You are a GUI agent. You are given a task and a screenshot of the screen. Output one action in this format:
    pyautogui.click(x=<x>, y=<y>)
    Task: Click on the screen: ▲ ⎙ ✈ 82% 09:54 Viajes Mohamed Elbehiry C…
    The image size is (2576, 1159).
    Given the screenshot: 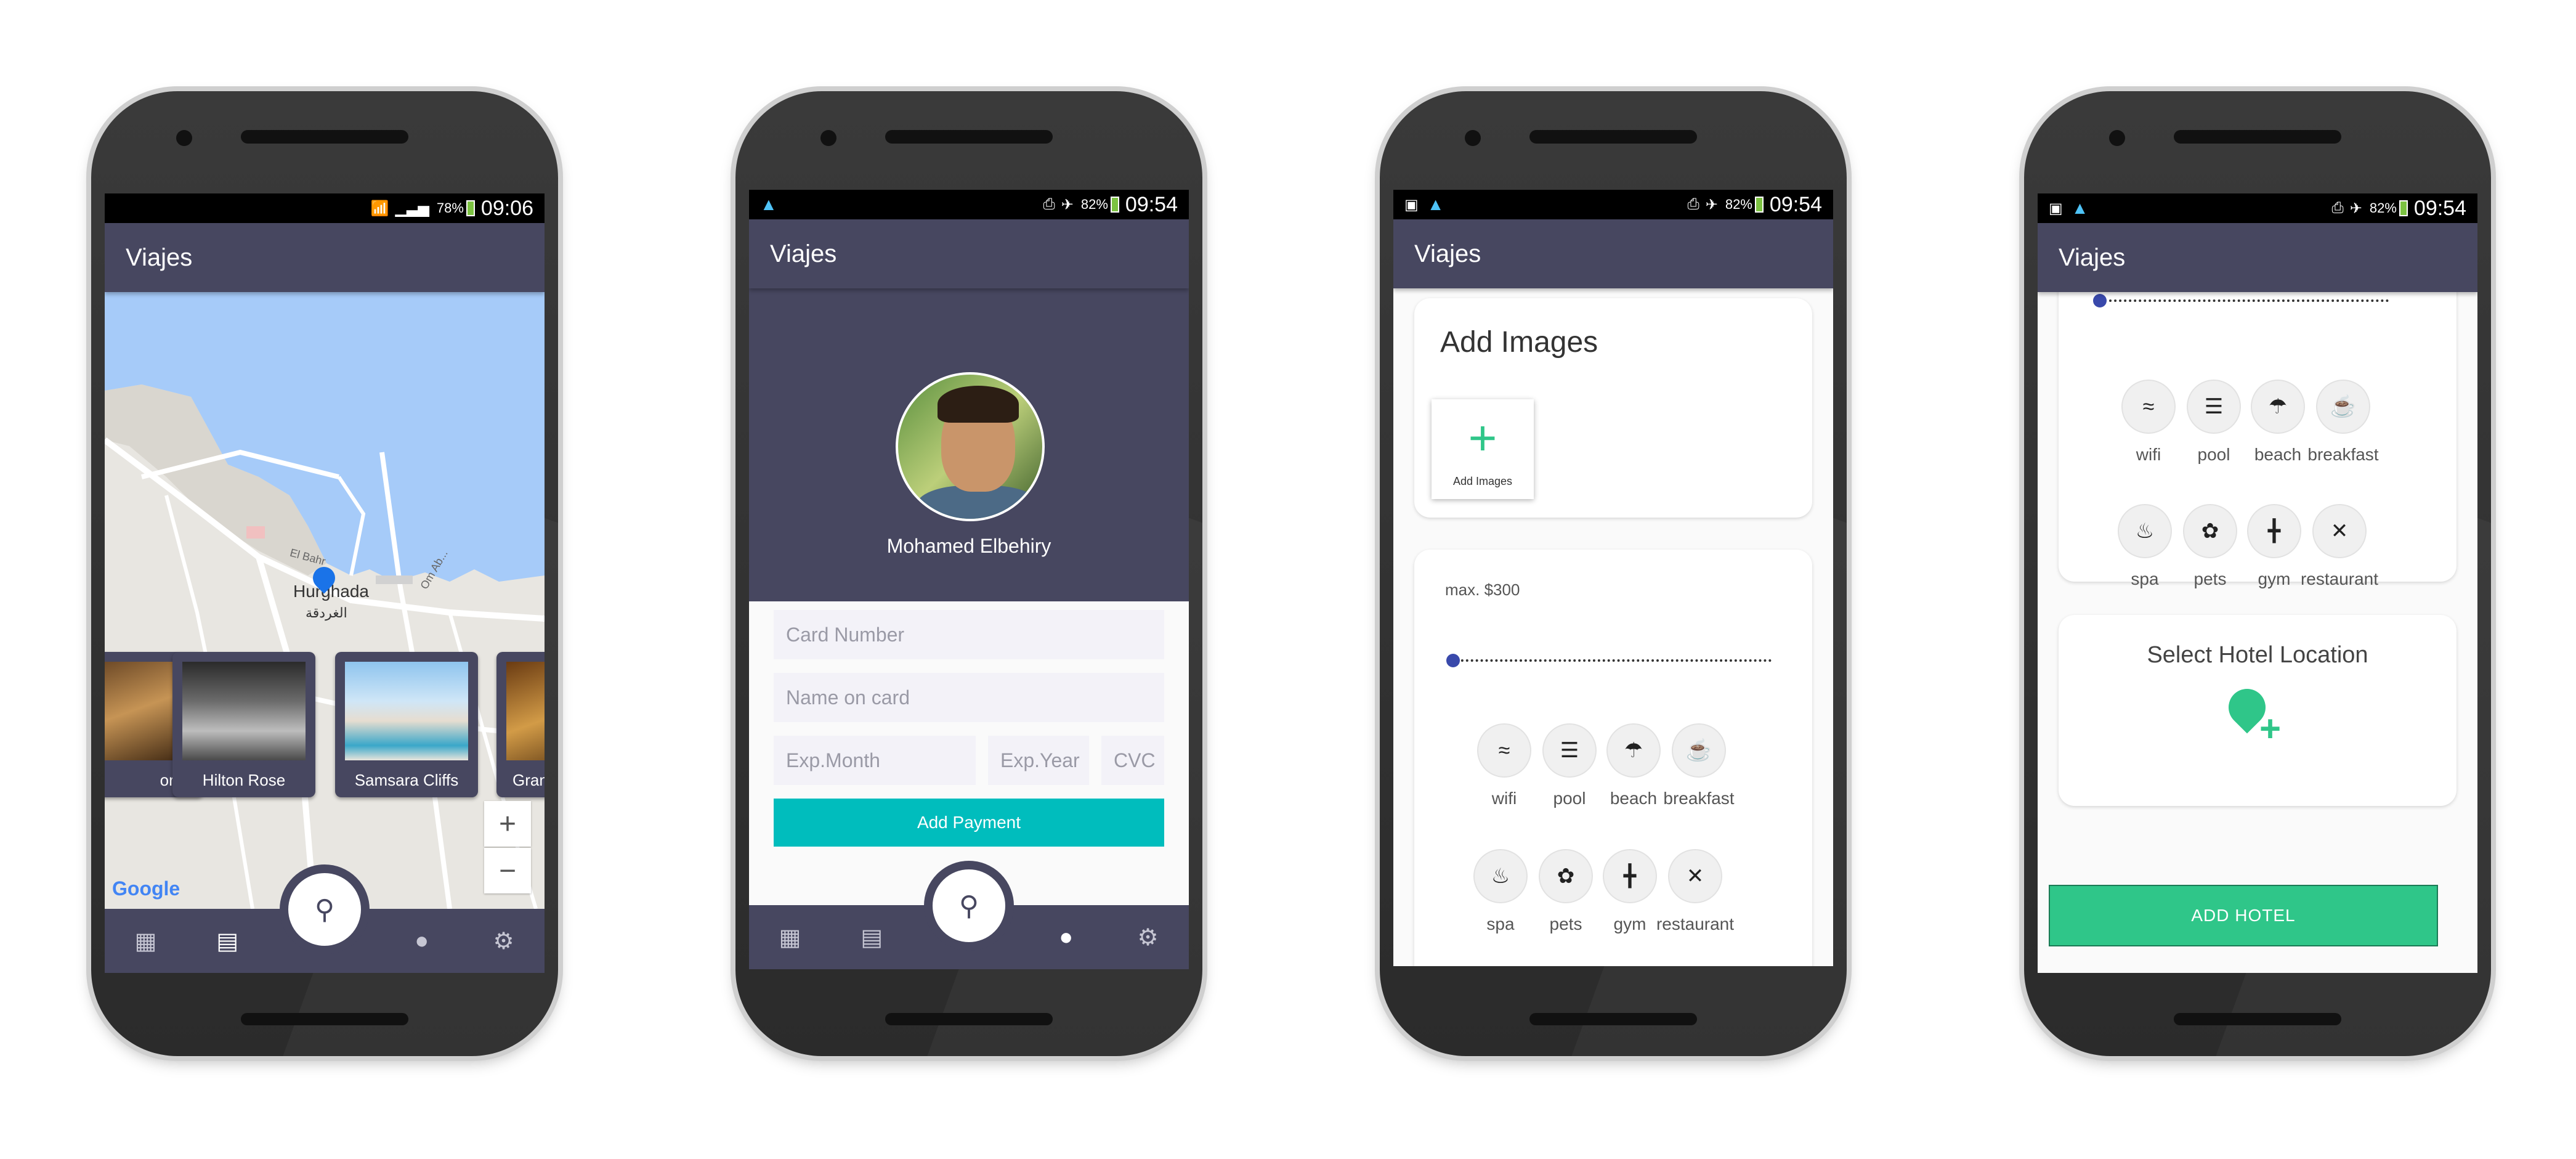 What is the action you would take?
    pyautogui.click(x=969, y=579)
    